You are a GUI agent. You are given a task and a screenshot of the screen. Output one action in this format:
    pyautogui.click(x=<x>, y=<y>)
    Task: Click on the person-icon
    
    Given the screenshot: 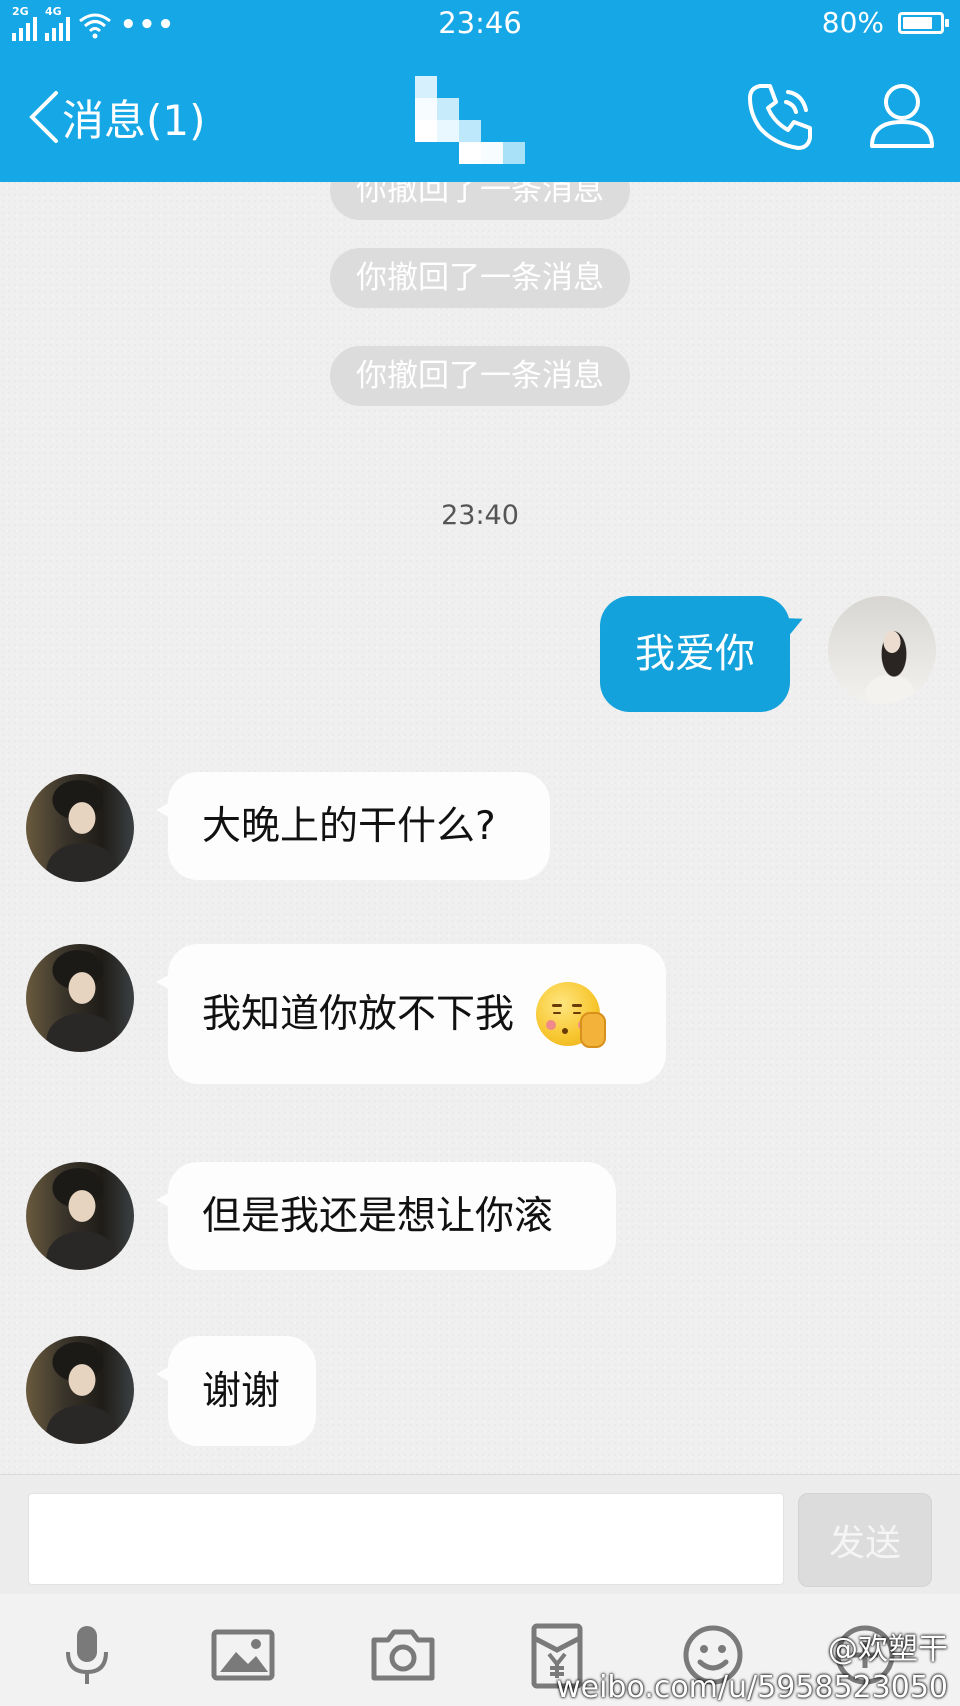 What is the action you would take?
    pyautogui.click(x=902, y=116)
    